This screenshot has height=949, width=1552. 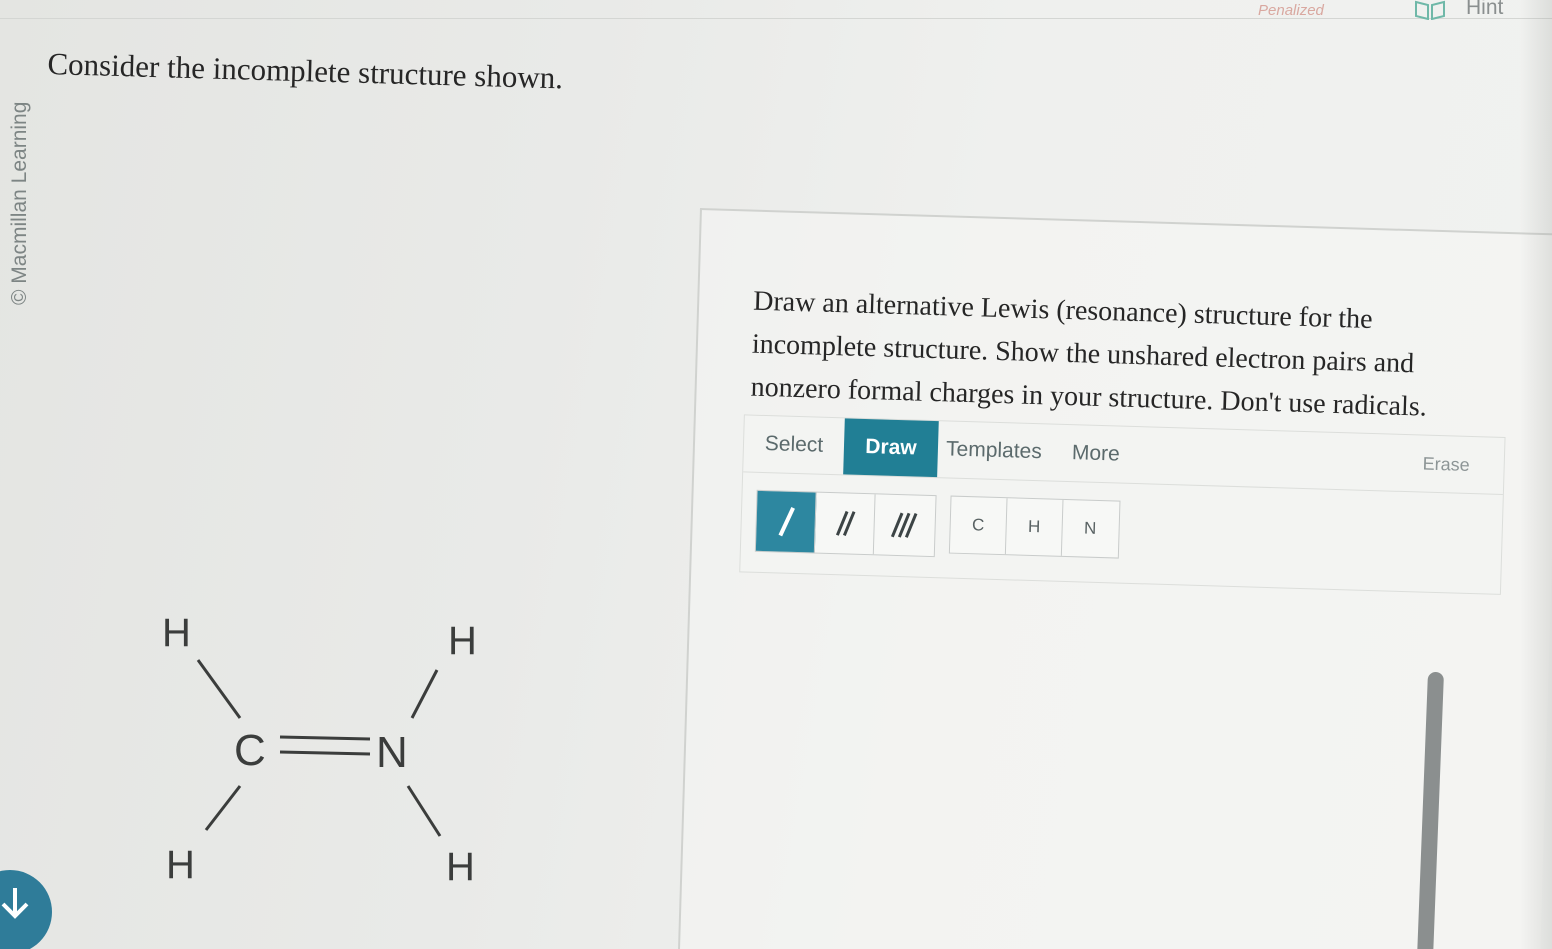 I want to click on penalized-status: Penalized, so click(x=1291, y=10).